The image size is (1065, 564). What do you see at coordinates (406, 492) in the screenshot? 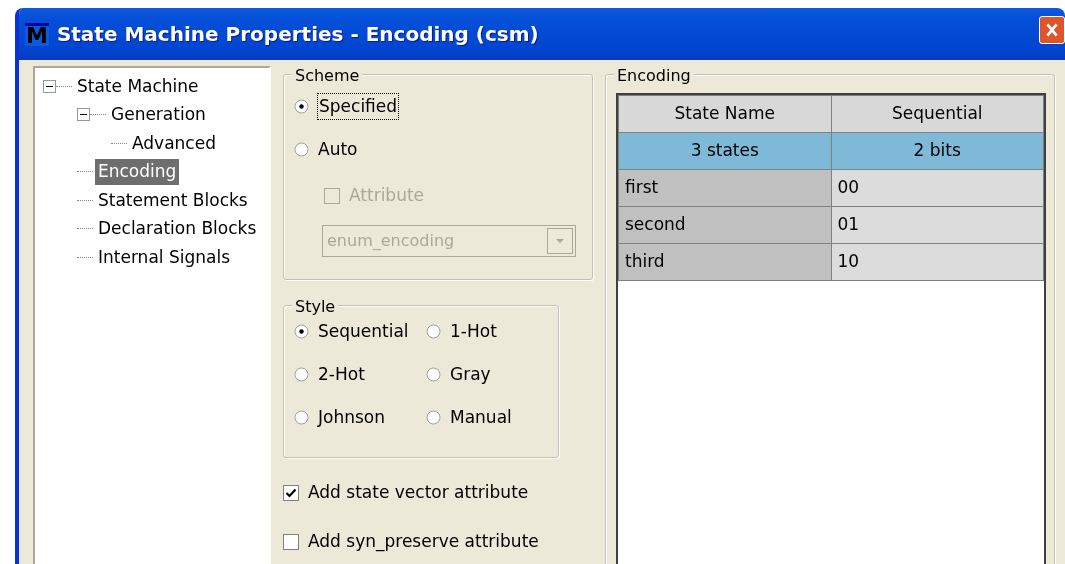
I see `checkbox: Add state vector attribute` at bounding box center [406, 492].